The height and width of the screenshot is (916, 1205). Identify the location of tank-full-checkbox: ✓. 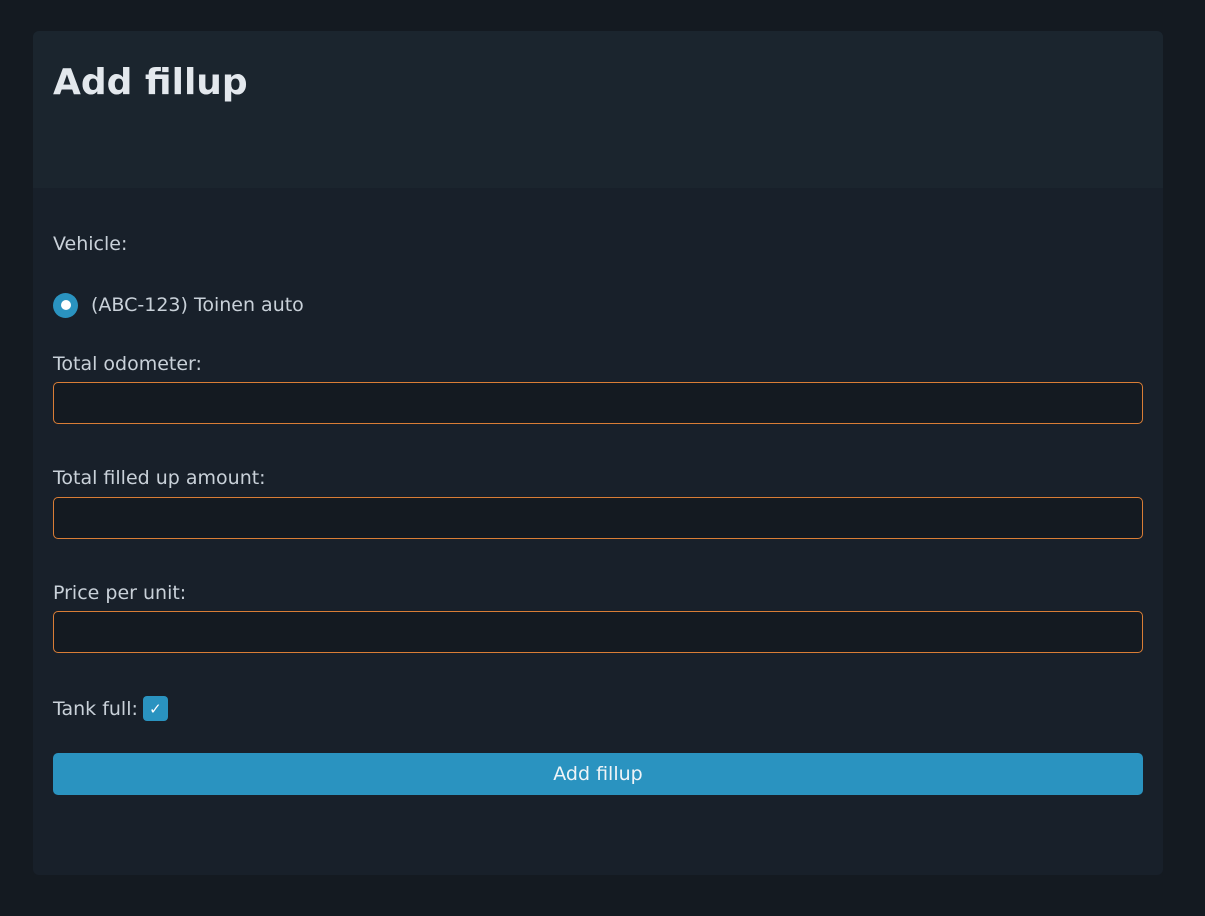
(155, 708).